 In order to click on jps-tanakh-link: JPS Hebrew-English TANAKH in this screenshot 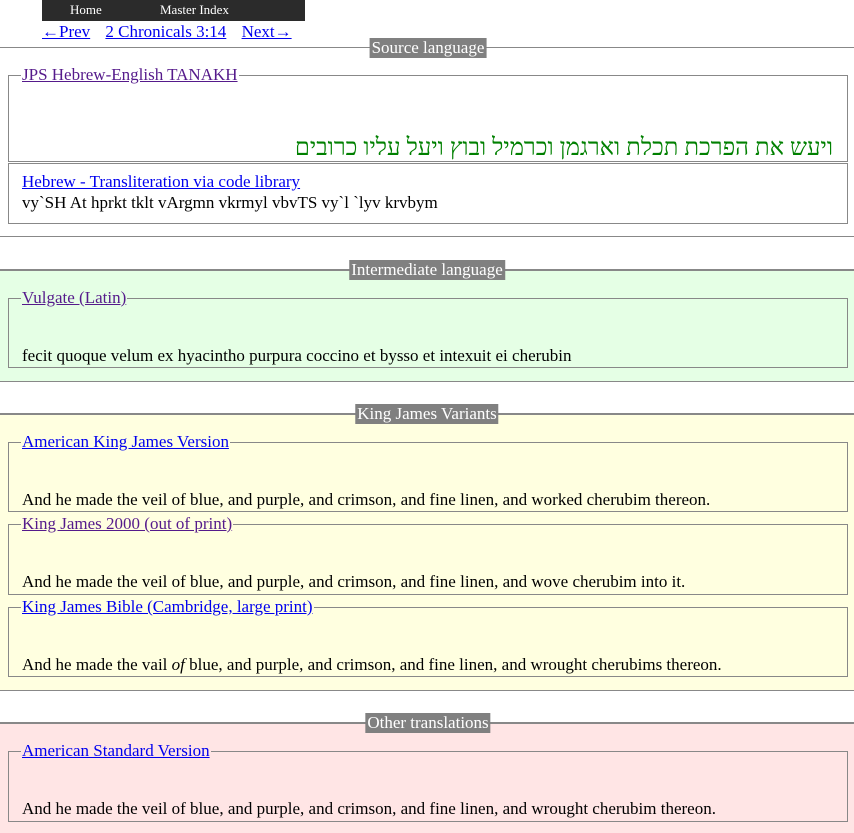, I will do `click(130, 74)`.